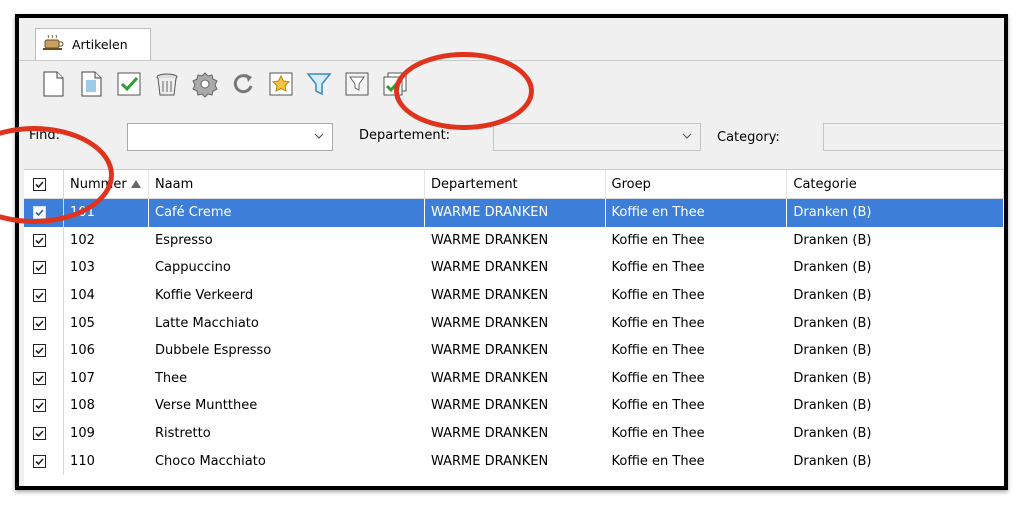 The width and height of the screenshot is (1030, 512). Describe the element at coordinates (597, 137) in the screenshot. I see `departement-combobox` at that location.